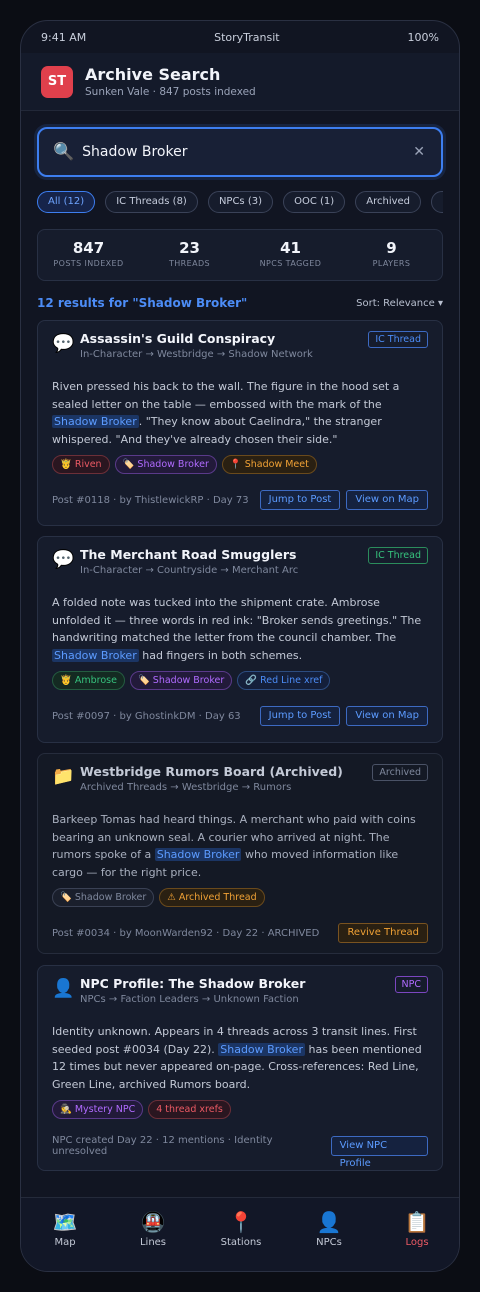 This screenshot has width=480, height=1292. I want to click on tab-stations: 📍 Stations, so click(241, 1234).